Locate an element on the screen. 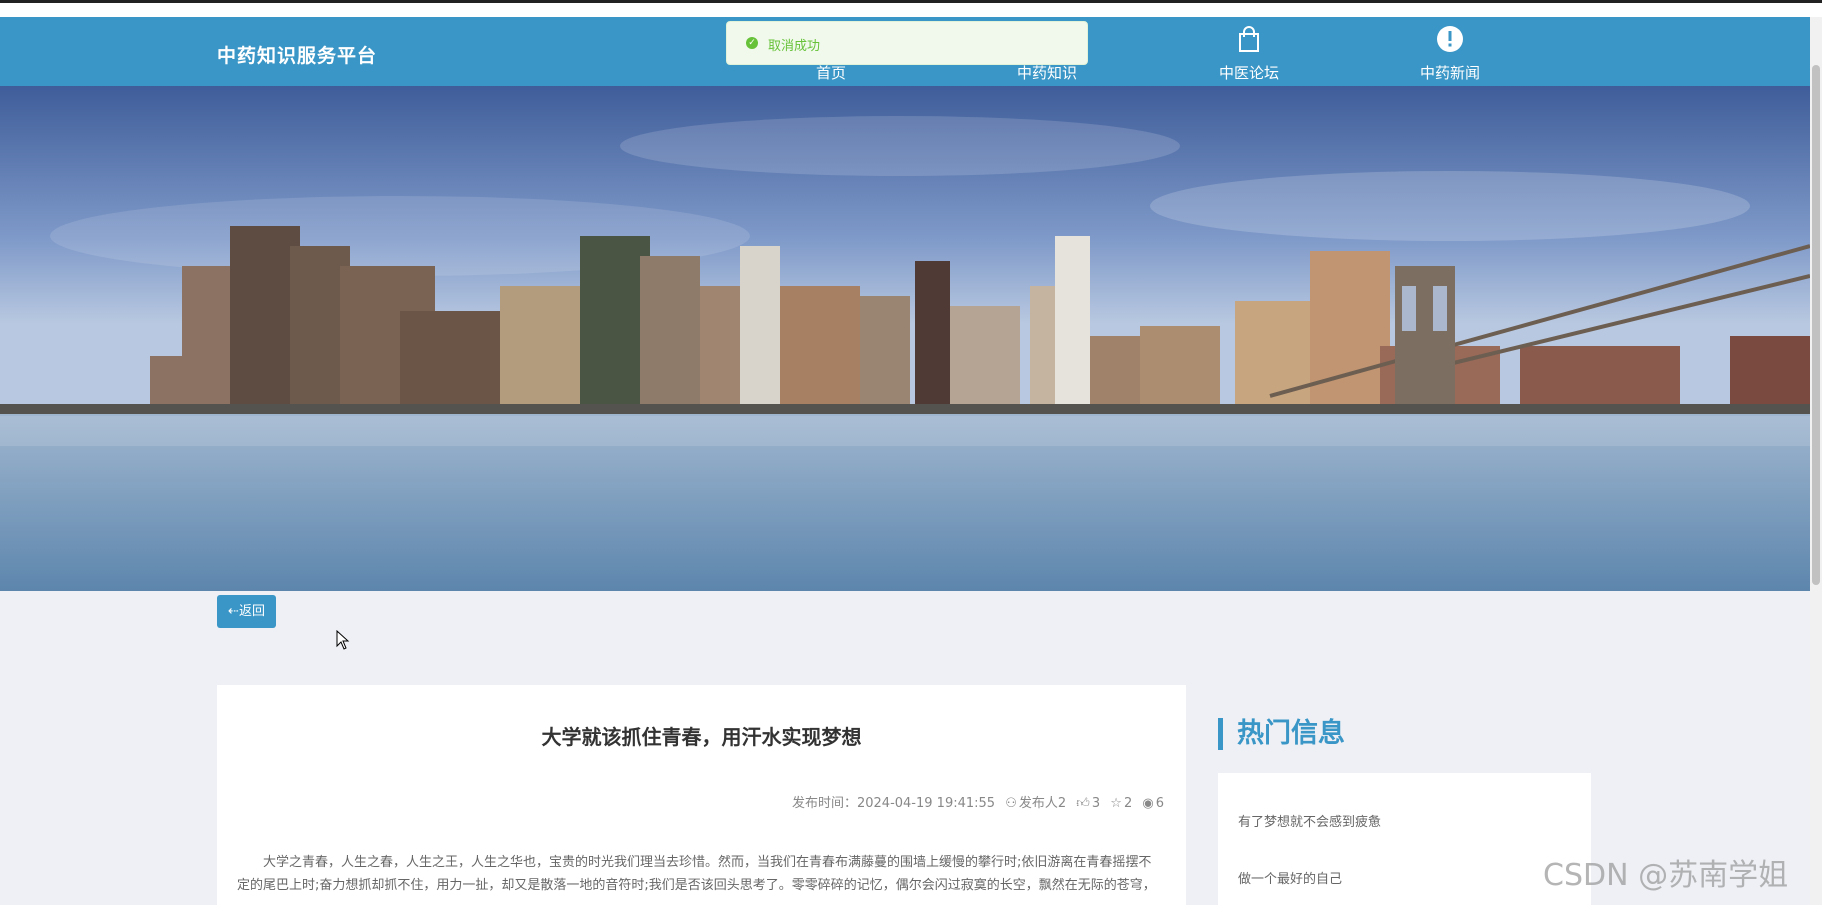 The width and height of the screenshot is (1822, 905). nav-item-forum-label: 中医论坛 is located at coordinates (1248, 73).